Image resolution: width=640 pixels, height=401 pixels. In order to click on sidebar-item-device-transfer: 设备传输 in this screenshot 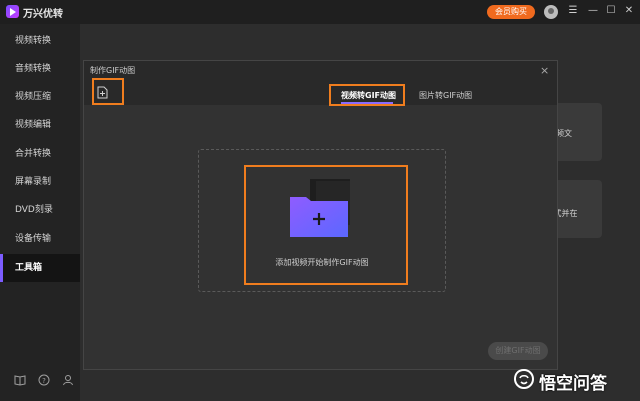, I will do `click(40, 239)`.